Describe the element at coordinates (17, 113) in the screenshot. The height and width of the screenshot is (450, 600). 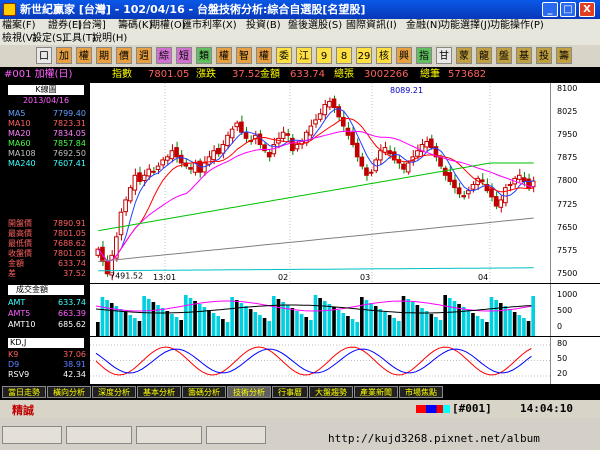
I see `ma-label: MA5` at that location.